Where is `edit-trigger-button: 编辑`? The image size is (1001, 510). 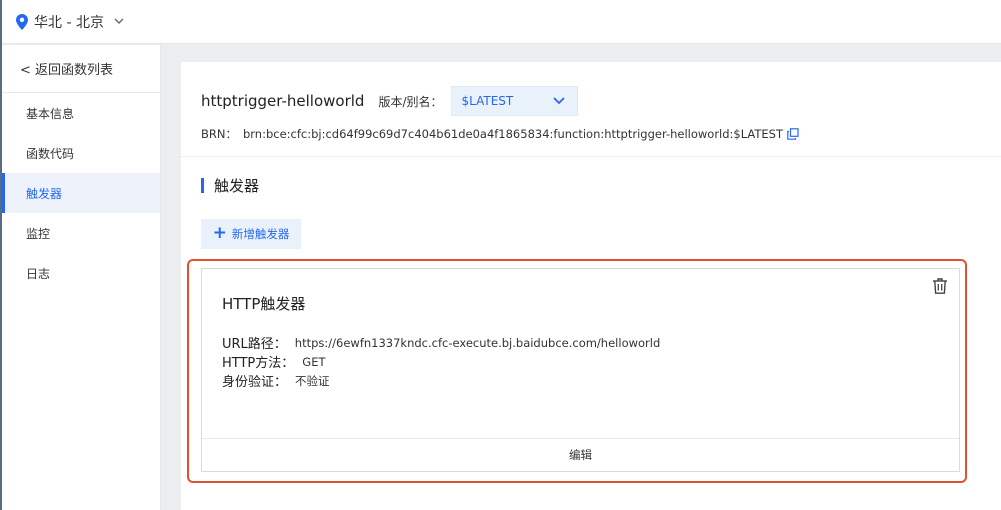
edit-trigger-button: 编辑 is located at coordinates (580, 454).